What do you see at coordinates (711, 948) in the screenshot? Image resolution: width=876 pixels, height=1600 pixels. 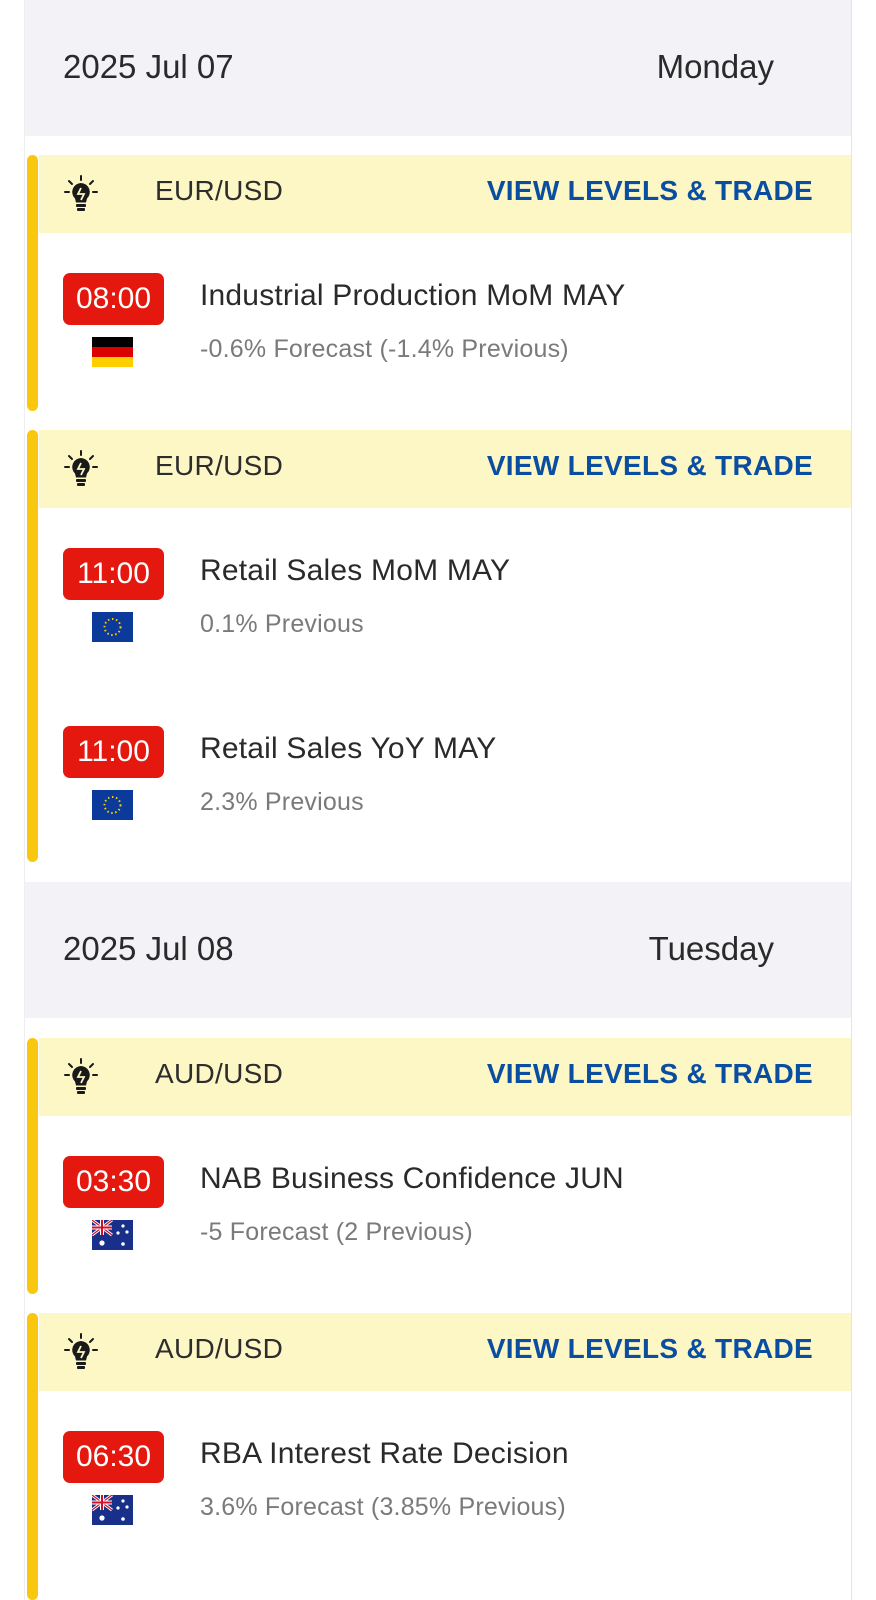 I see `day-weekday: Tuesday` at bounding box center [711, 948].